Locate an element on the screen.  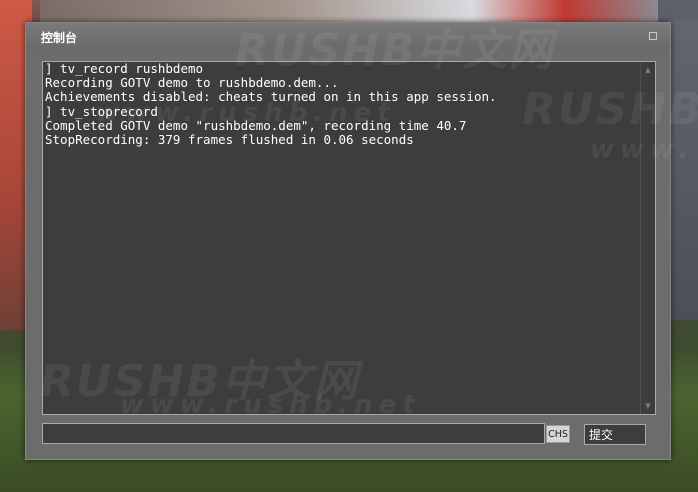
window-title: 控制台 is located at coordinates (59, 38).